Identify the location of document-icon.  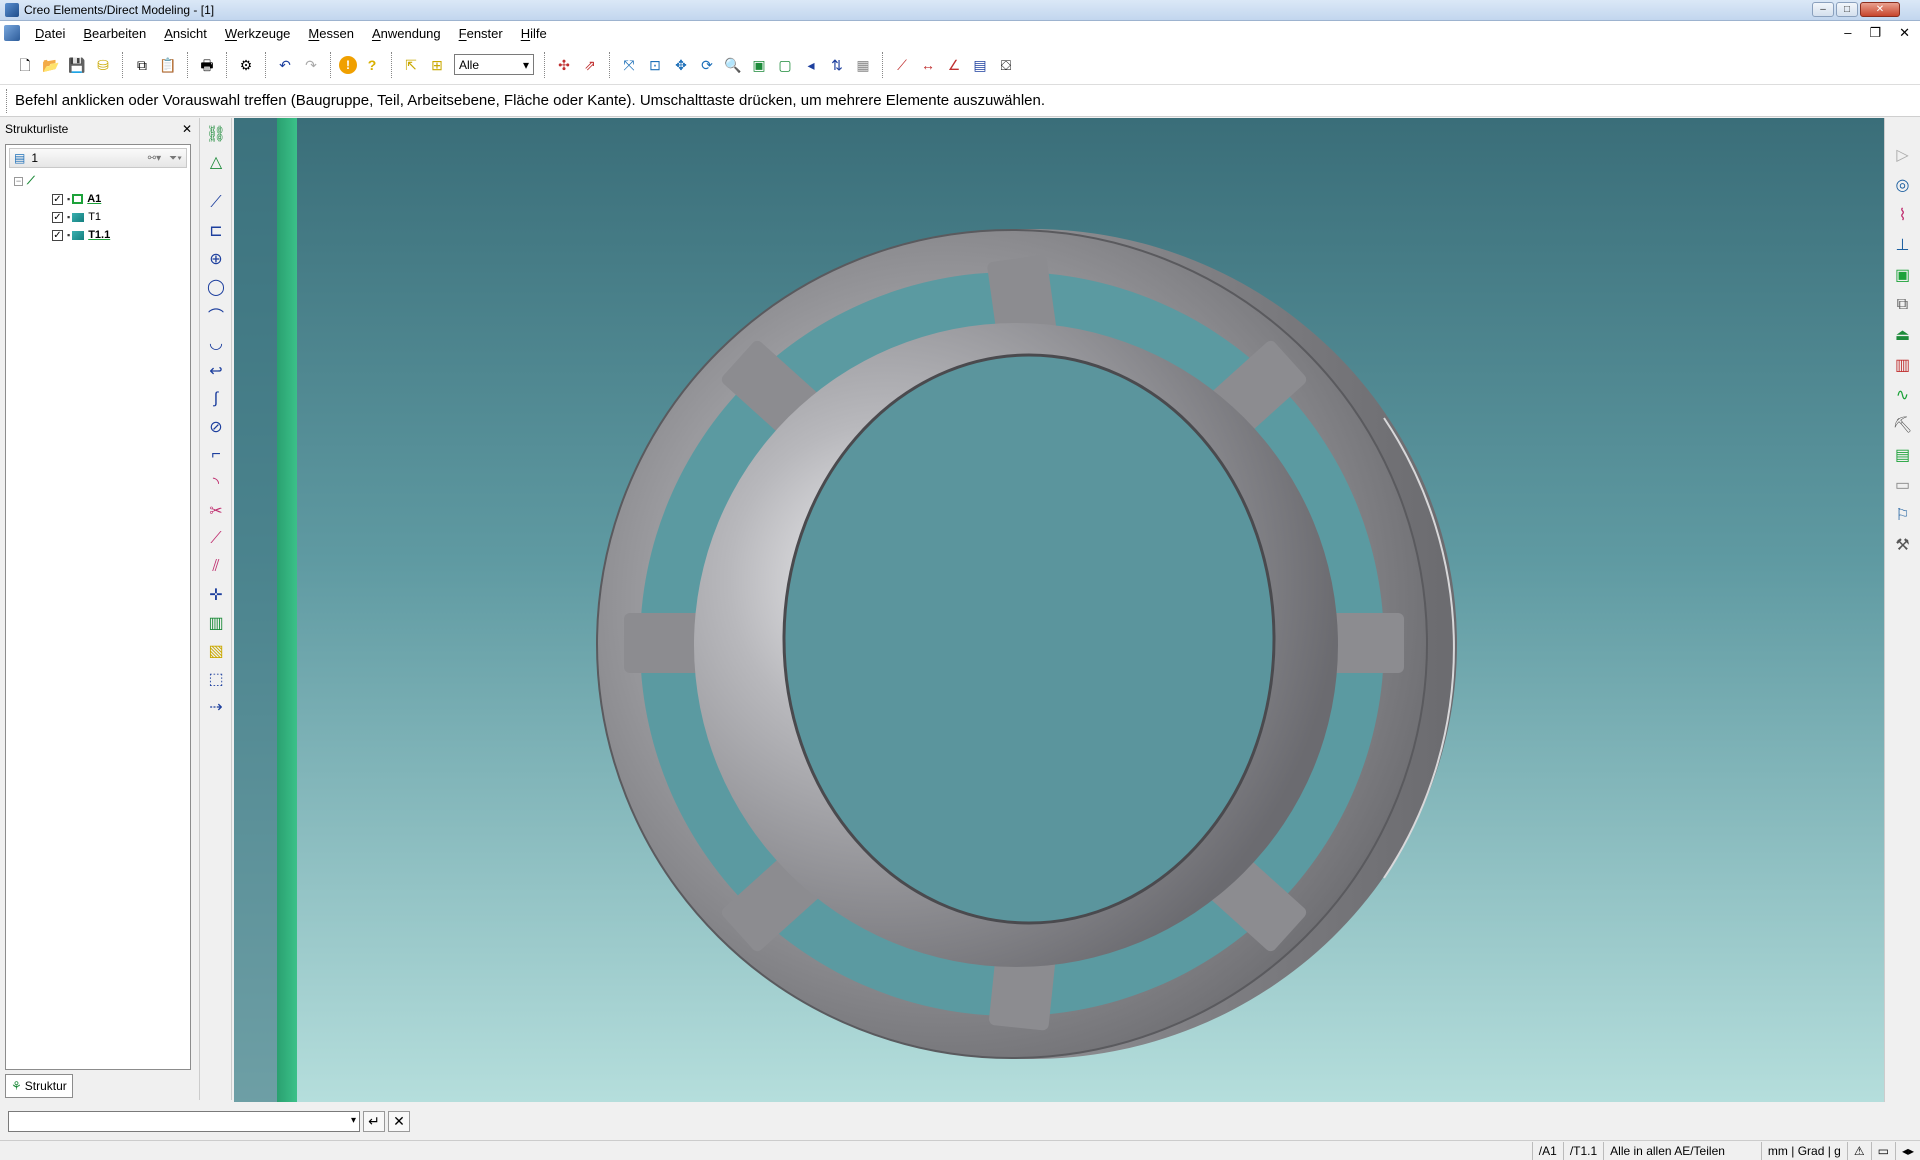
(12, 33).